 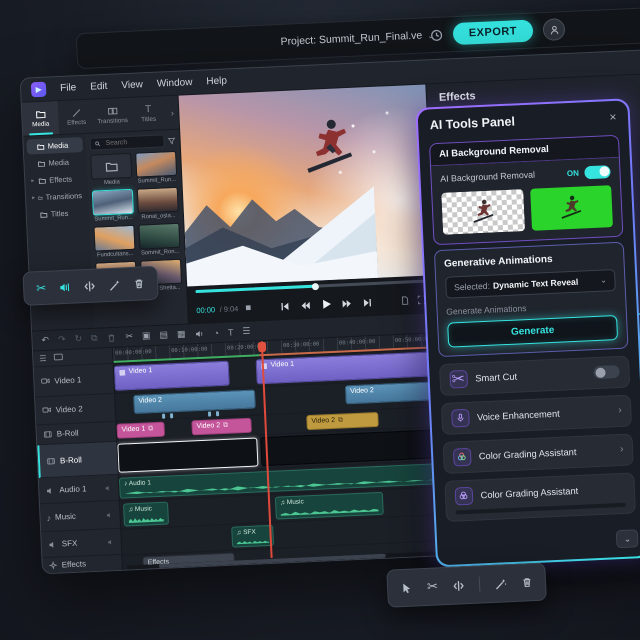 What do you see at coordinates (148, 109) in the screenshot?
I see `titles-icon: T` at bounding box center [148, 109].